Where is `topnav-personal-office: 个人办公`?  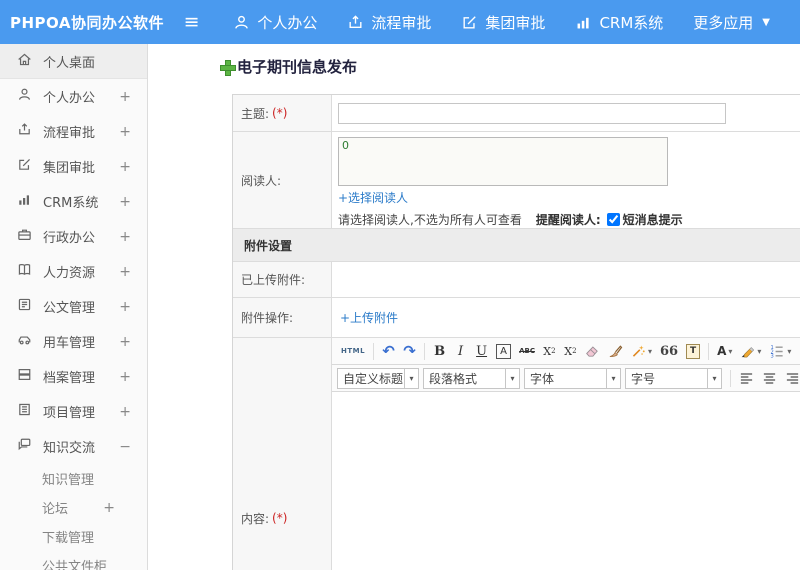 topnav-personal-office: 个人办公 is located at coordinates (275, 22).